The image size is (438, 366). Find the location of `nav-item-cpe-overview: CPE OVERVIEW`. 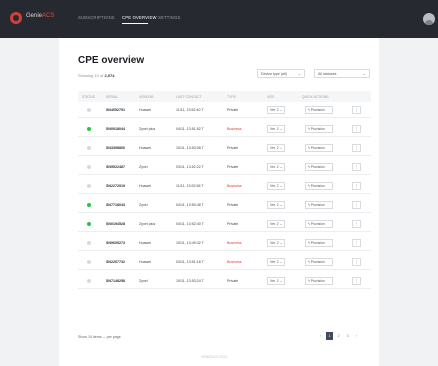

nav-item-cpe-overview: CPE OVERVIEW is located at coordinates (139, 17).